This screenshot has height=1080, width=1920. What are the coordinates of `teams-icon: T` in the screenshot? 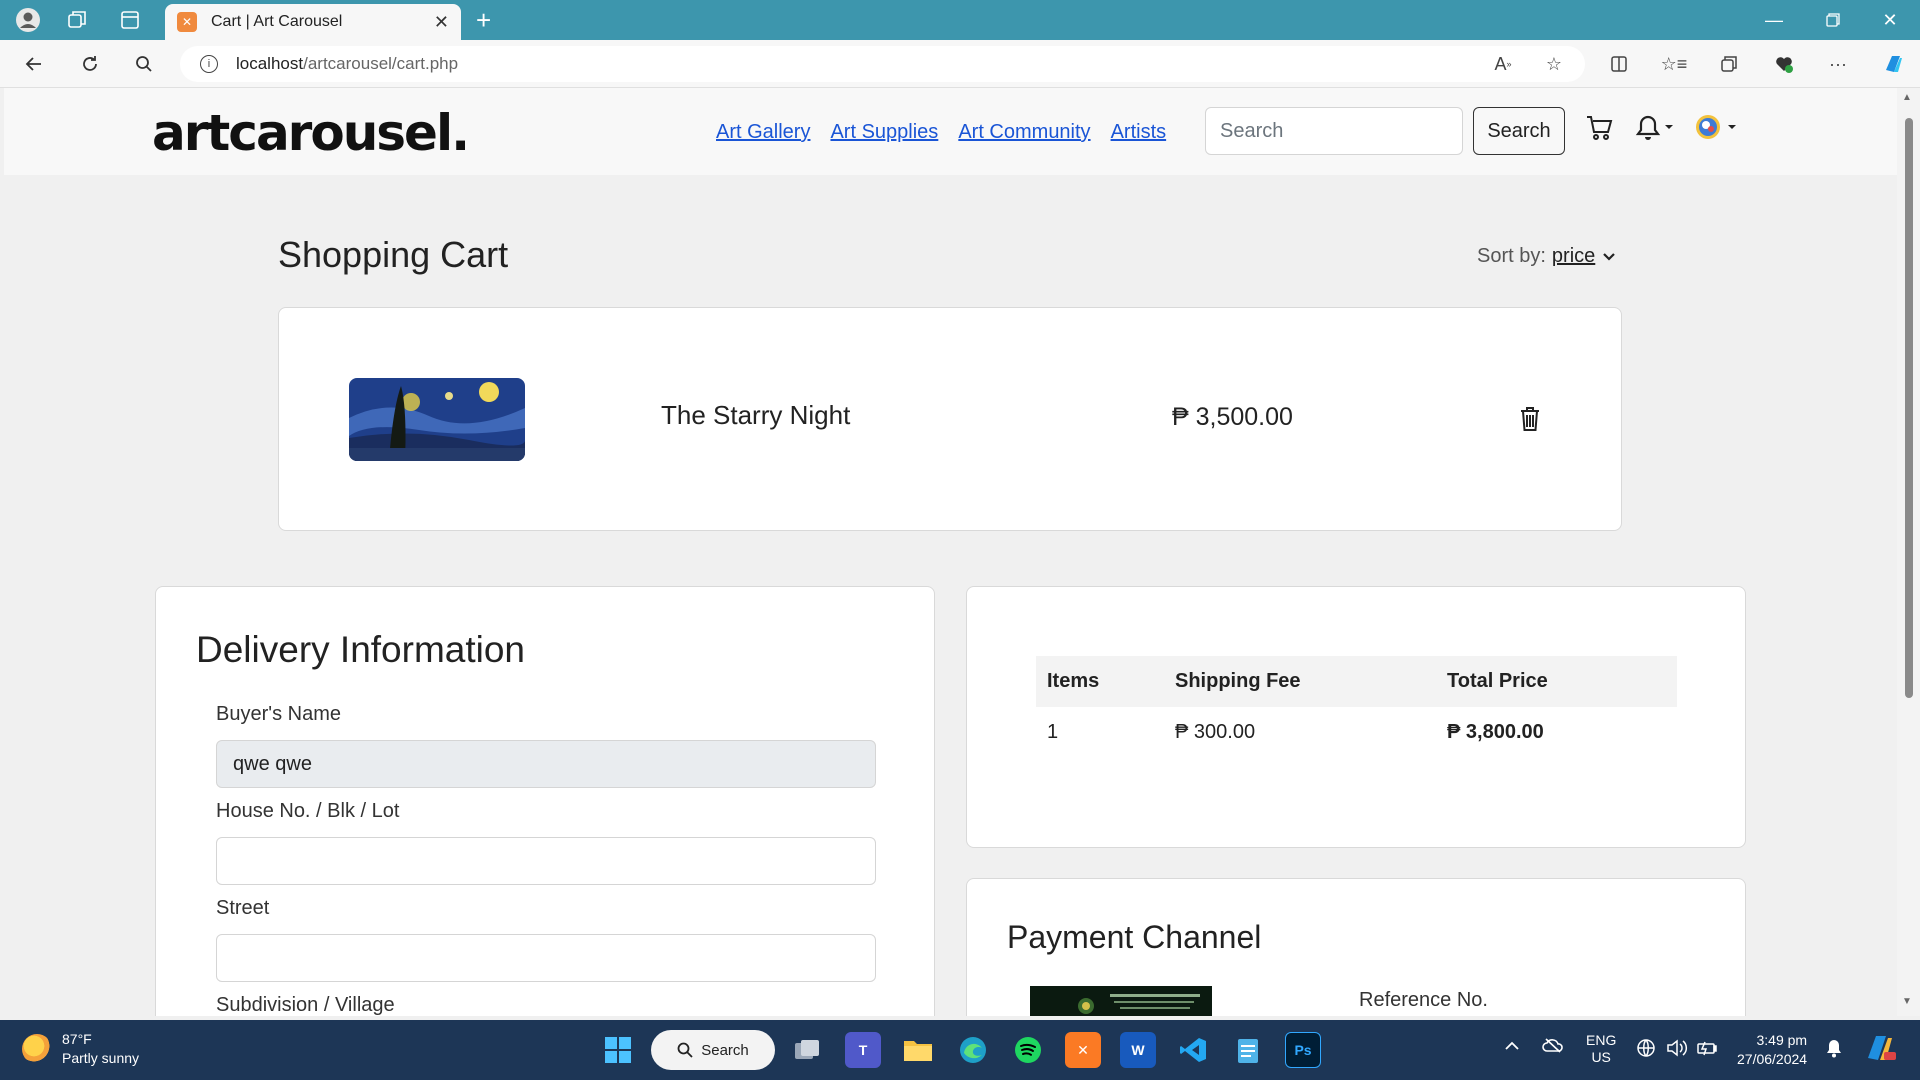 It's located at (863, 1050).